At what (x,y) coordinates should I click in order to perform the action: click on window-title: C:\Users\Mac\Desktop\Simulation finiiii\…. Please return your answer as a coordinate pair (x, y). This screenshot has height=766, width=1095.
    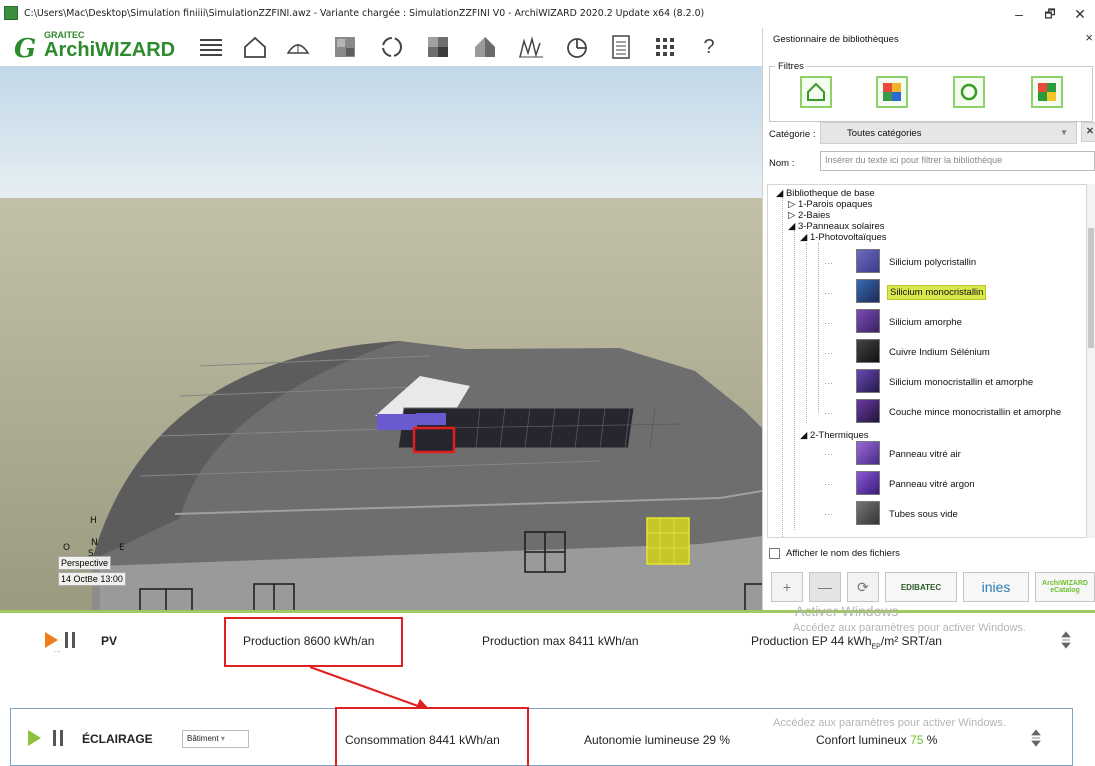
    Looking at the image, I should click on (364, 13).